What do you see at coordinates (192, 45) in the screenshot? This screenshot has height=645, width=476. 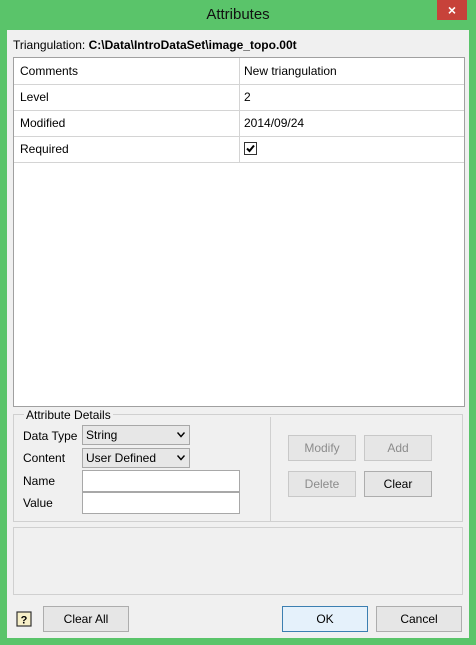 I see `triangulation-path: C:\Data\IntroDataSet\image_topo.00t` at bounding box center [192, 45].